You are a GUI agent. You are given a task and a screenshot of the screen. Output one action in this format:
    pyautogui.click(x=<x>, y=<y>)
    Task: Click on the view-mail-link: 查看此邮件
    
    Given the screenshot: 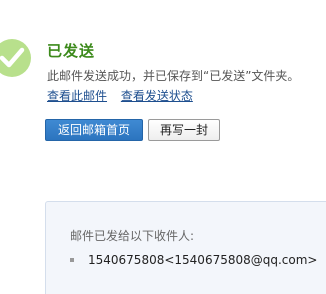 What is the action you would take?
    pyautogui.click(x=77, y=96)
    